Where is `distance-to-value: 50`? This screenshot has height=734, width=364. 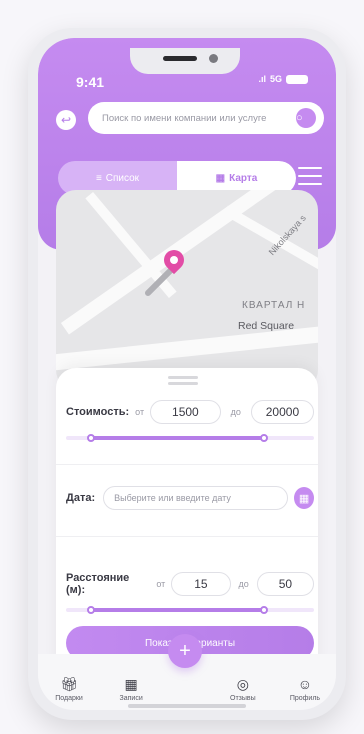
distance-to-value: 50 is located at coordinates (285, 584).